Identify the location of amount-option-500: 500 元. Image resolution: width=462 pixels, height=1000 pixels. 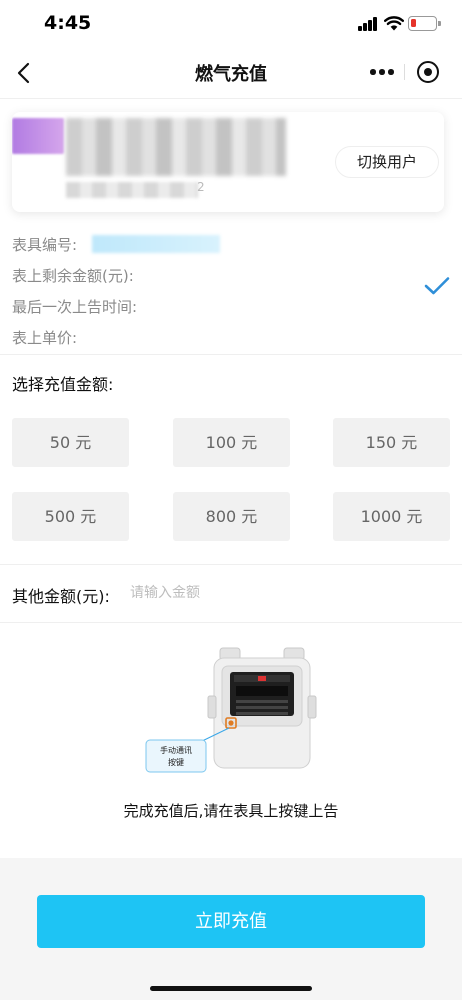
(70, 516).